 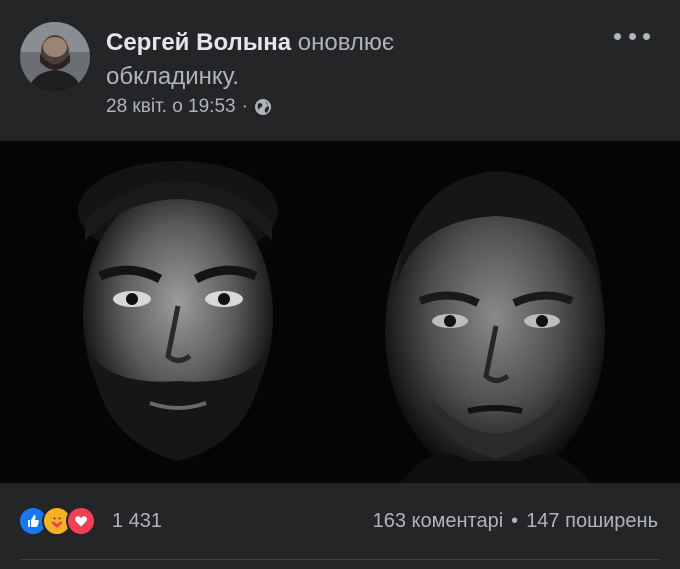 I want to click on reactions-bar: 1 431 163 коментарі • 147 поширень, so click(x=340, y=521).